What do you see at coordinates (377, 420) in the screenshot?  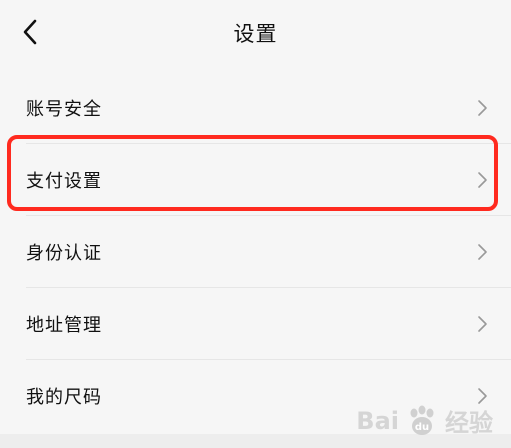 I see `watermark-text: Bai` at bounding box center [377, 420].